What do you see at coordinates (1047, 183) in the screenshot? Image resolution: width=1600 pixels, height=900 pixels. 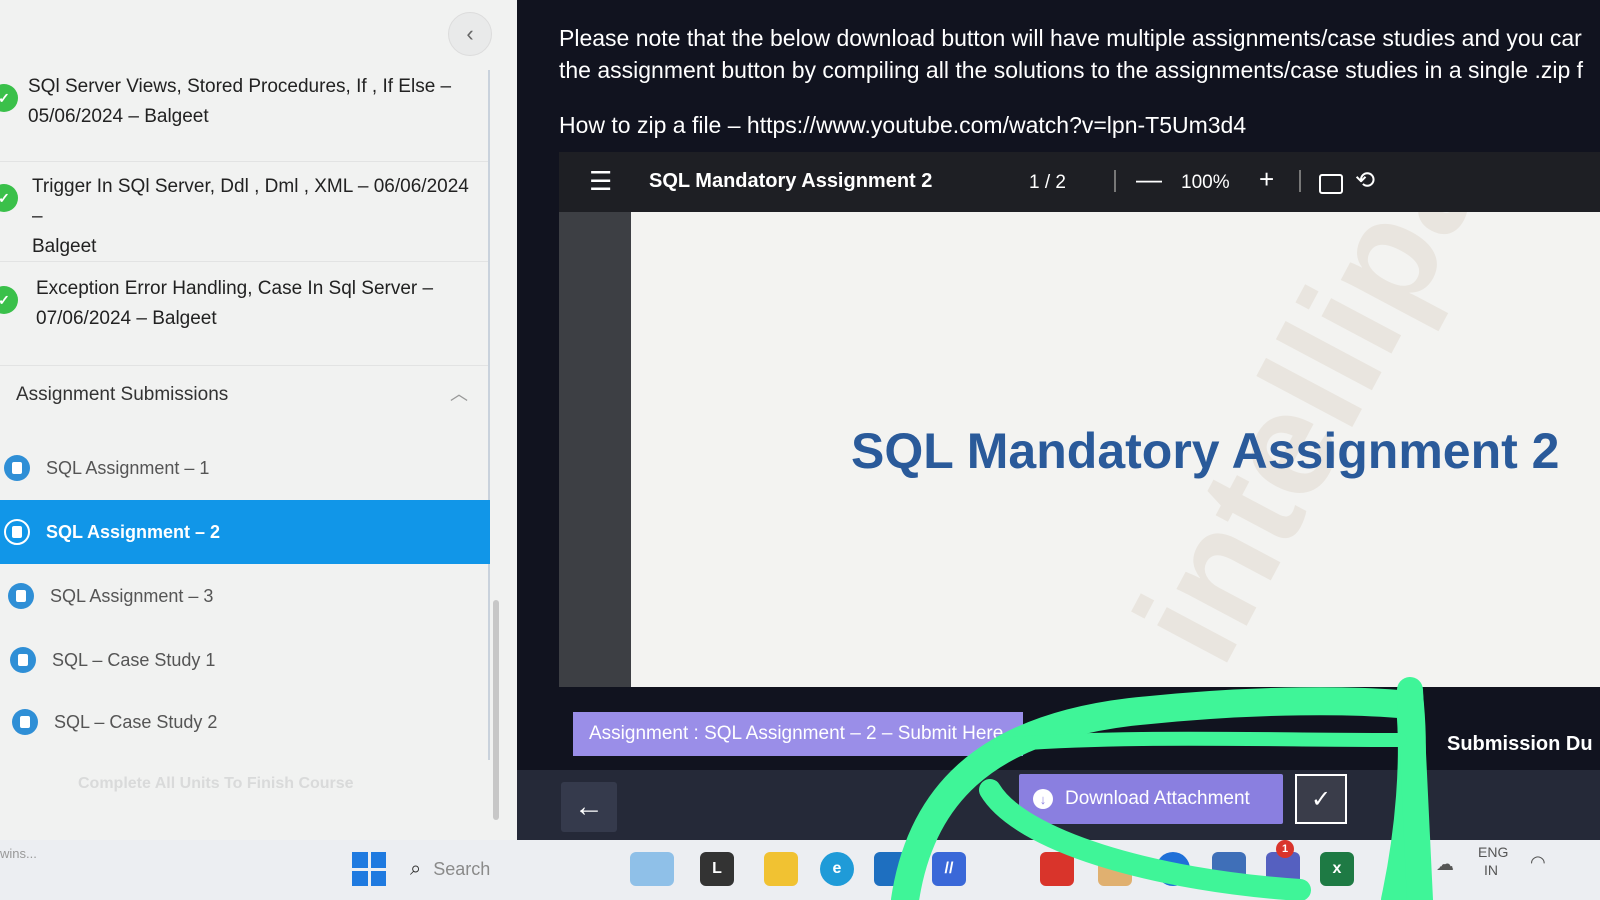 I see `page-indicator: 1 / 2` at bounding box center [1047, 183].